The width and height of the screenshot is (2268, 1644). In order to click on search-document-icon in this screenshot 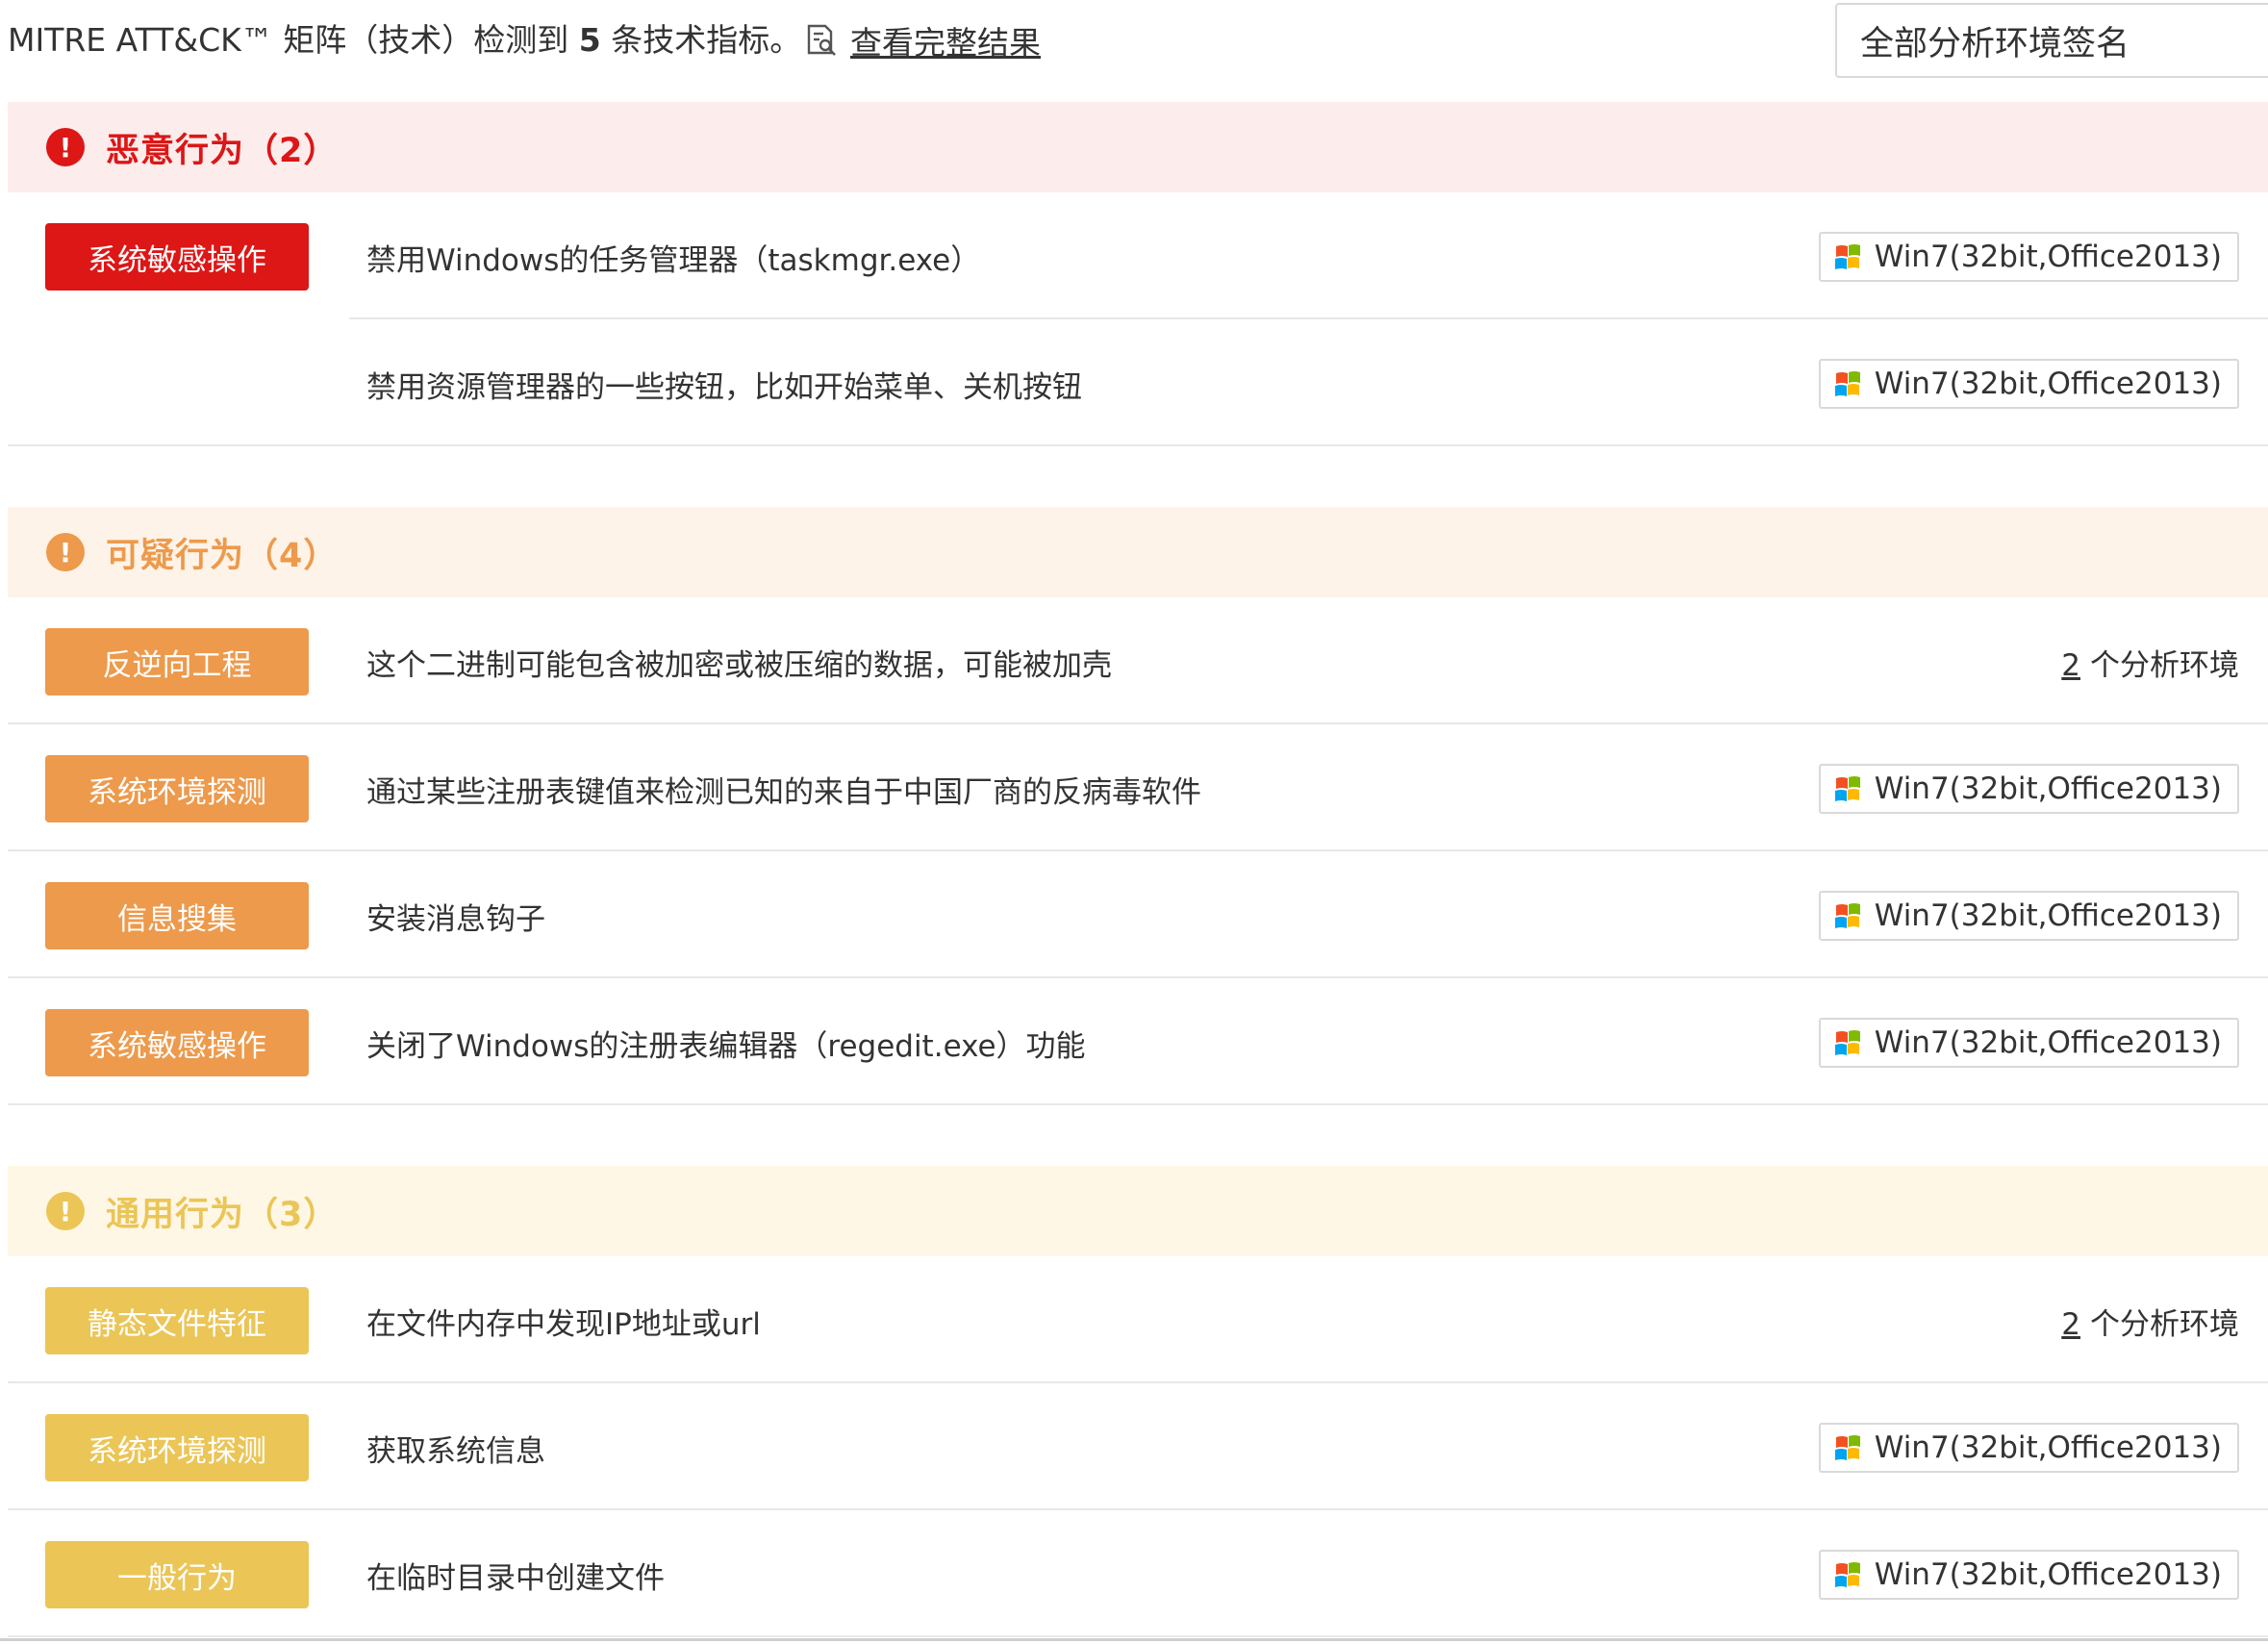, I will do `click(822, 40)`.